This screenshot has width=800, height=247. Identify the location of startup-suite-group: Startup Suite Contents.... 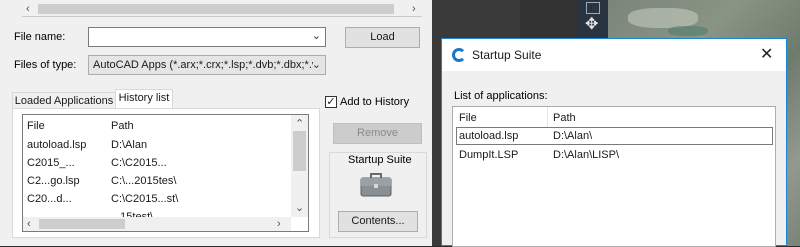
(378, 195).